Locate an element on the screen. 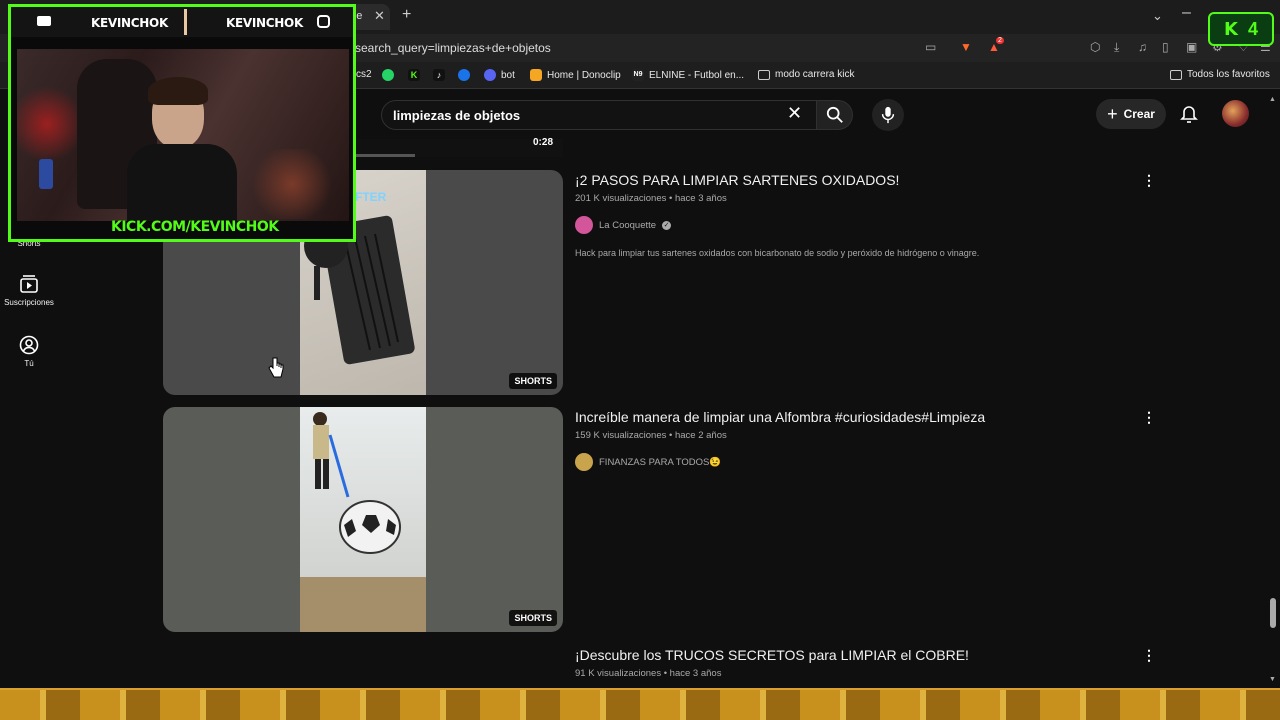  bookmark-tiktok: ♪ is located at coordinates (439, 75).